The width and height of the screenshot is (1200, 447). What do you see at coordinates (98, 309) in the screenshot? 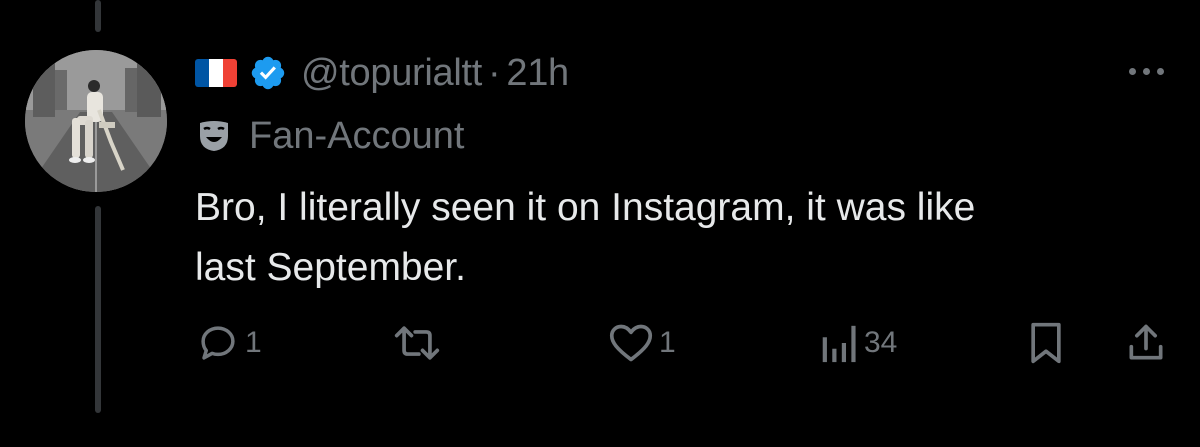
I see `thread-line-bottom` at bounding box center [98, 309].